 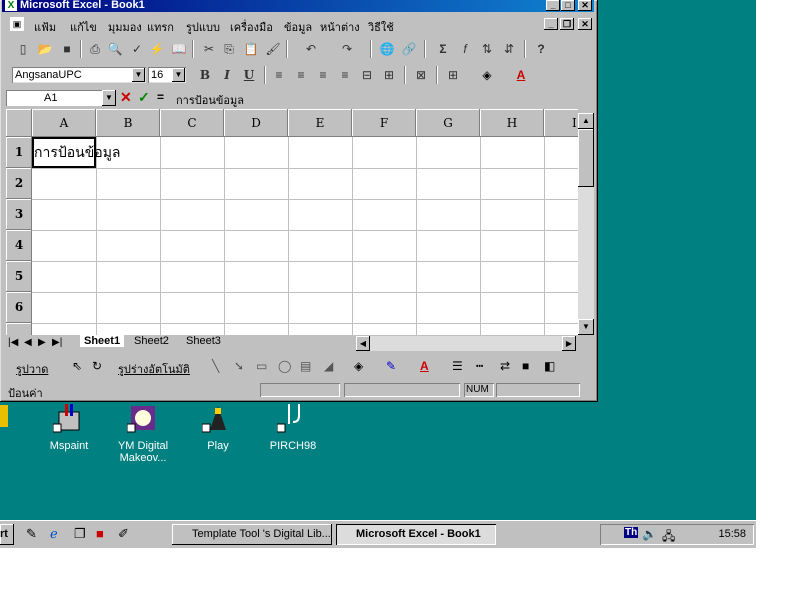 What do you see at coordinates (167, 75) in the screenshot?
I see `font-size-select: 16 ▼` at bounding box center [167, 75].